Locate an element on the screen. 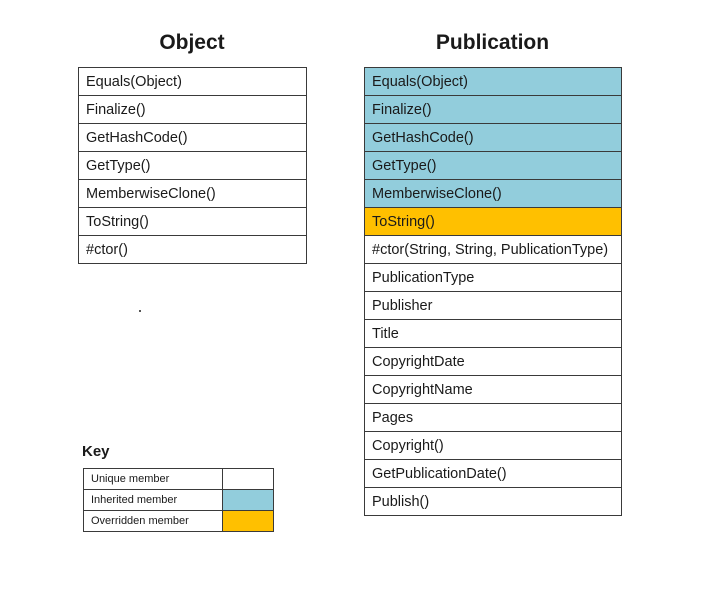 The height and width of the screenshot is (612, 720). publication-member-row: Equals(Object) is located at coordinates (493, 81).